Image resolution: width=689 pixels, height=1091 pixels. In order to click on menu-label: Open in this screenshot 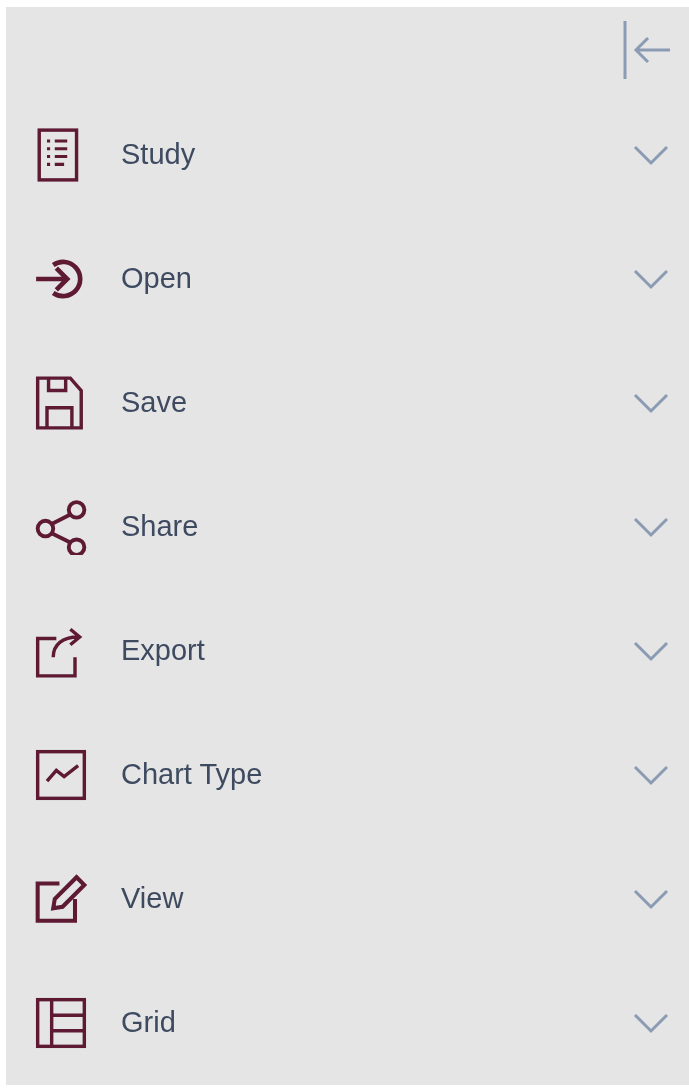, I will do `click(157, 279)`.